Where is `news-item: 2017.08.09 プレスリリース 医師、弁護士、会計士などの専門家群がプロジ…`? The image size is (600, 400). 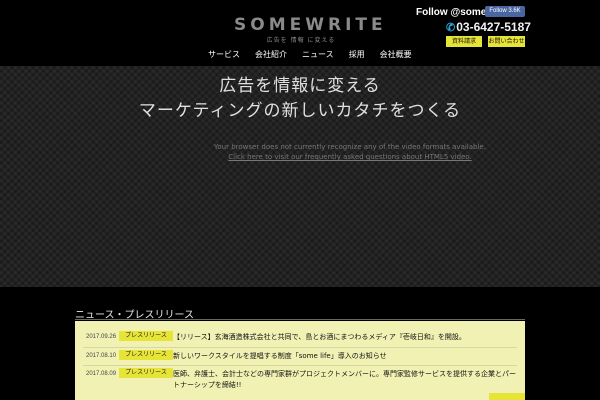 news-item: 2017.08.09 プレスリリース 医師、弁護士、会計士などの専門家群がプロジ… is located at coordinates (300, 381).